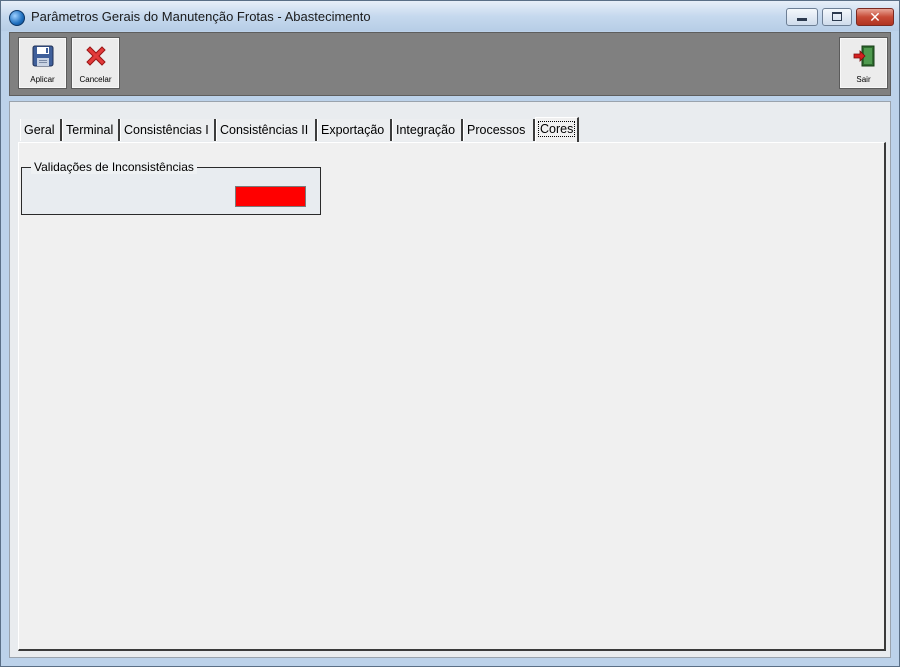 The height and width of the screenshot is (667, 900). I want to click on tab-terminal: Terminal, so click(91, 130).